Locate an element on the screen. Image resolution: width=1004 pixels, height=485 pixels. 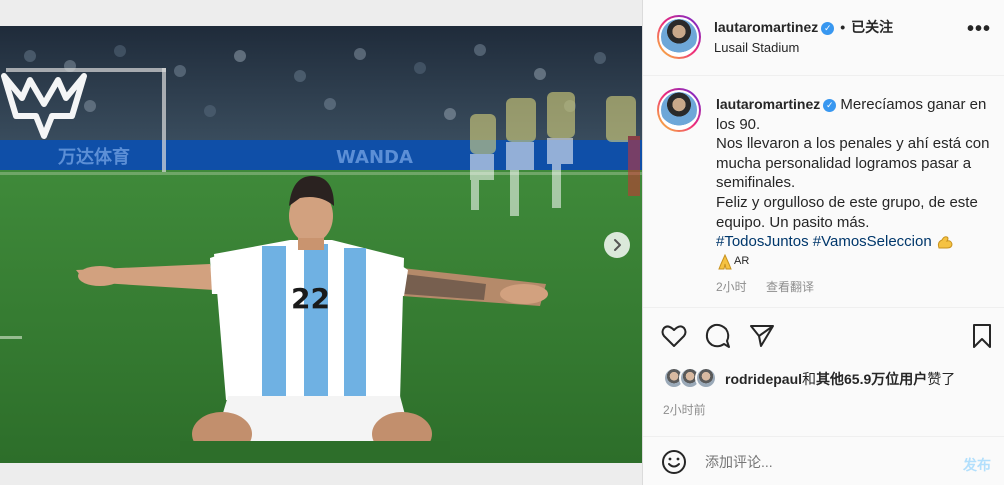
liker-avatars is located at coordinates (691, 379).